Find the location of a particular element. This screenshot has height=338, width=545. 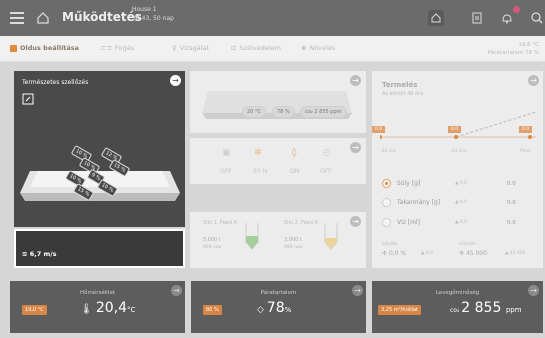

humidity-card: Páratartalom → 80 % ◇ 78% is located at coordinates (278, 307).